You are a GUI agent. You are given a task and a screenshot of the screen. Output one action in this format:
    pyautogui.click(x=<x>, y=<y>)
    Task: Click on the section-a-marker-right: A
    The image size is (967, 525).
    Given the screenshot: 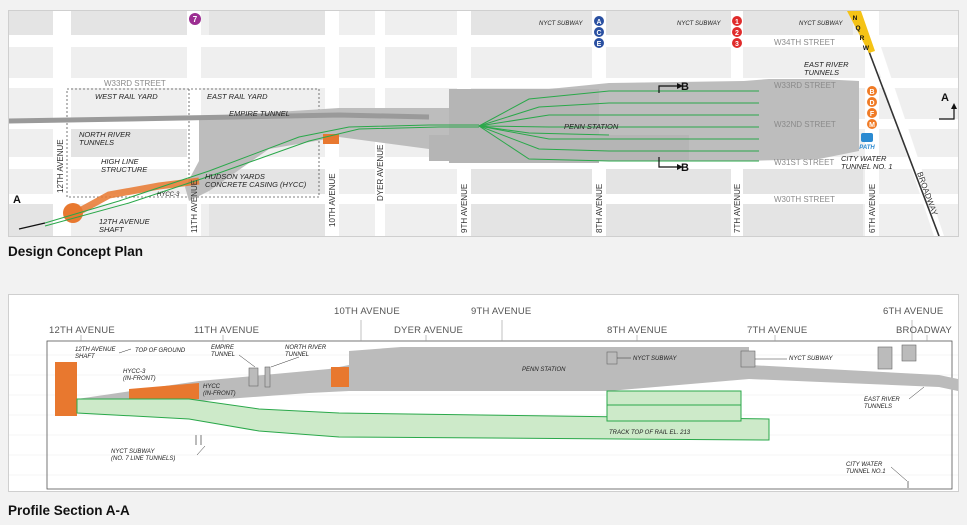 What is the action you would take?
    pyautogui.click(x=945, y=98)
    